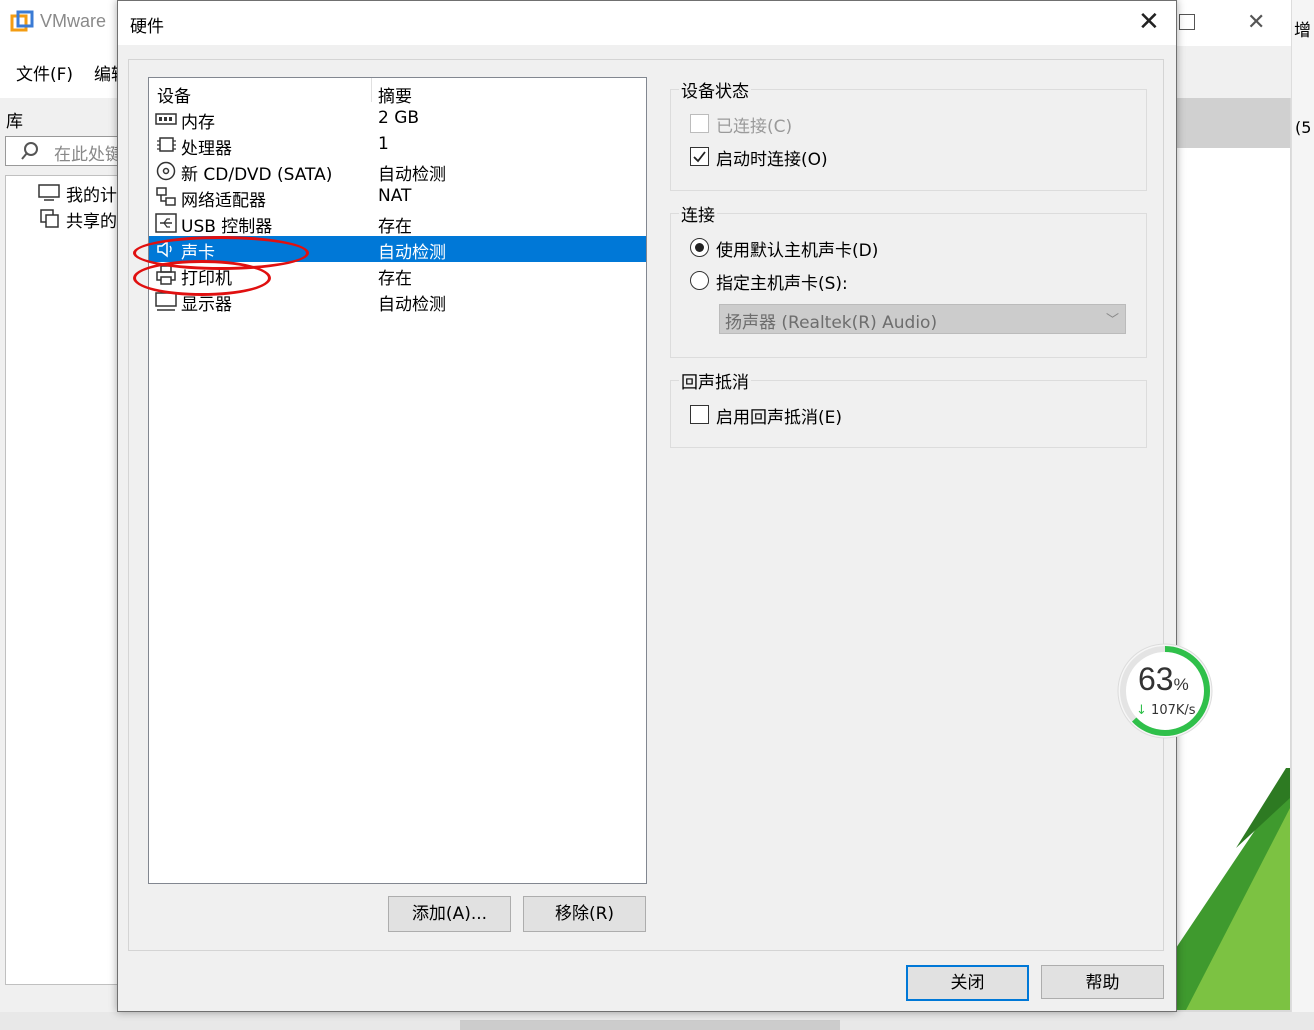  Describe the element at coordinates (754, 127) in the screenshot. I see `connected-label: 已连接(C)` at that location.